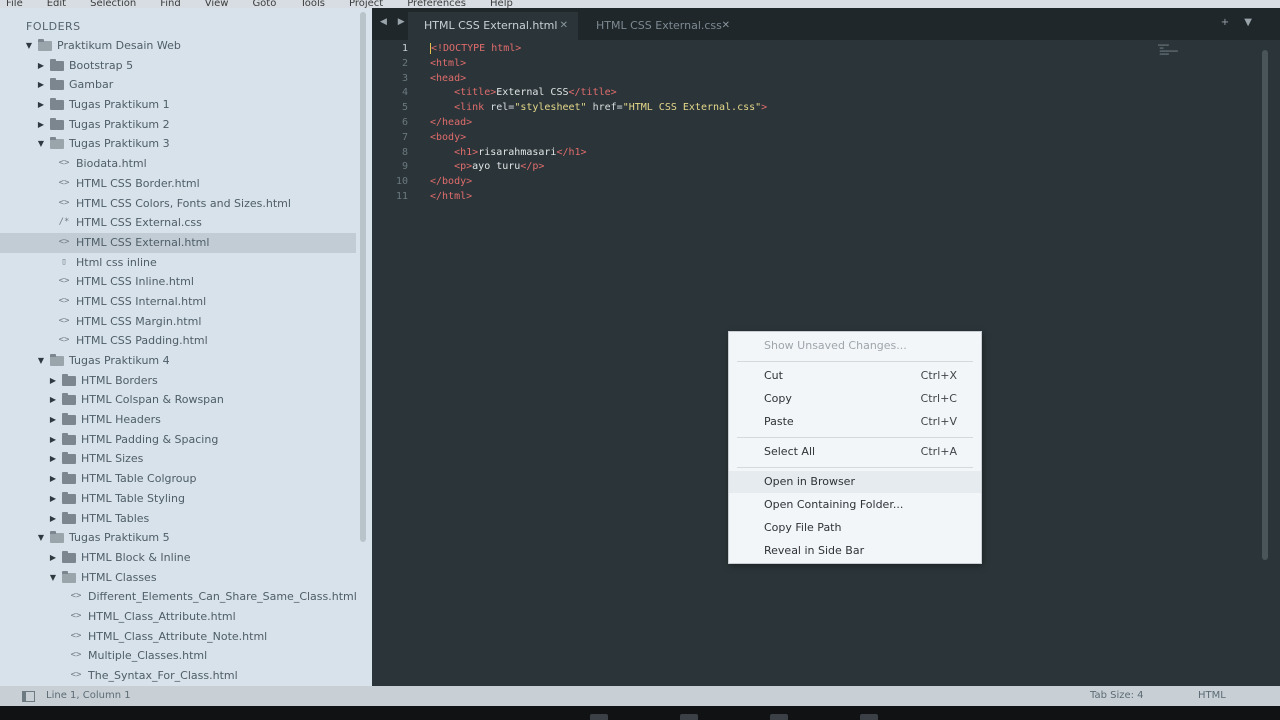  Describe the element at coordinates (178, 282) in the screenshot. I see `file-item: <> HTML CSS Inline.html` at that location.